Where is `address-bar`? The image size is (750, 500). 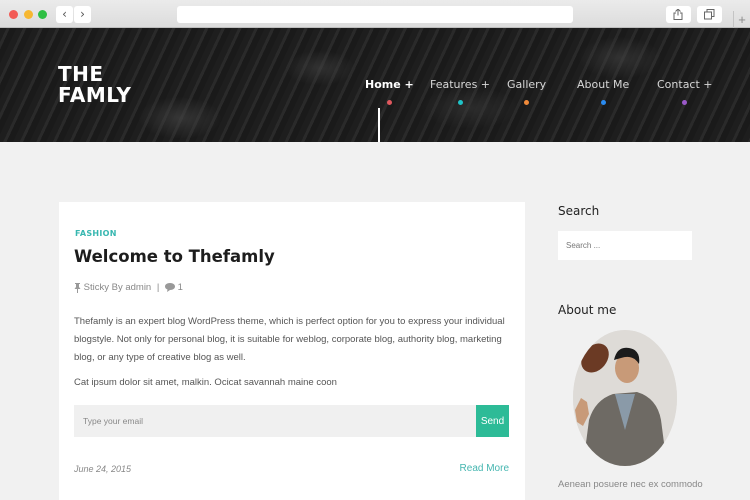
address-bar is located at coordinates (375, 14).